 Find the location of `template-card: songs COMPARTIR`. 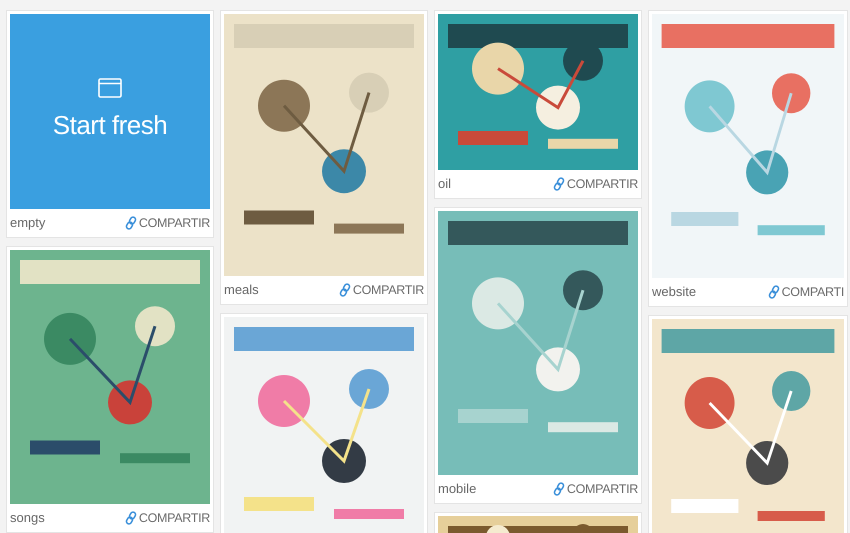

template-card: songs COMPARTIR is located at coordinates (110, 389).